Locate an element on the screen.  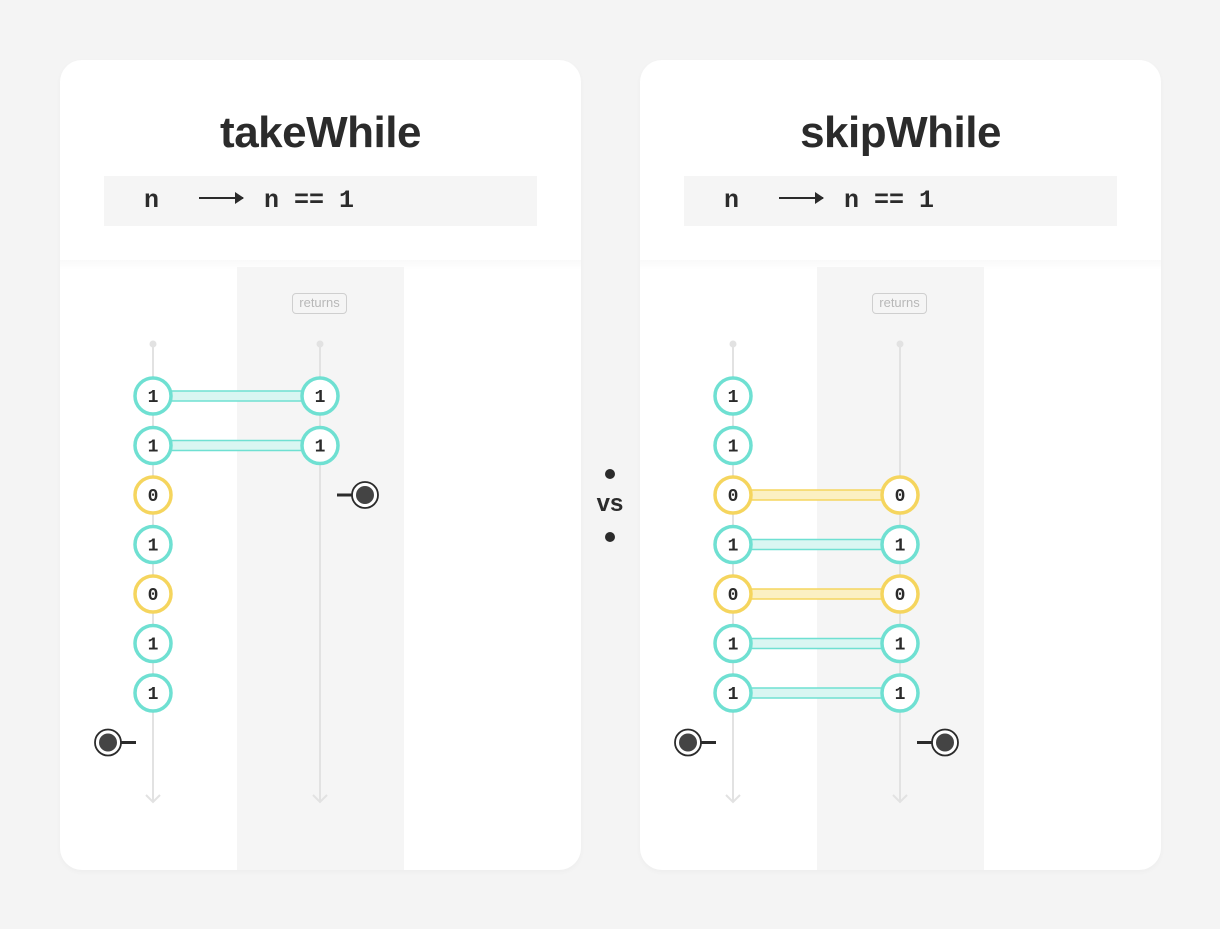
marble-diagram: 1 1 0 1 0 1 1 0 1 0 1 1 is located at coordinates (816, 572).